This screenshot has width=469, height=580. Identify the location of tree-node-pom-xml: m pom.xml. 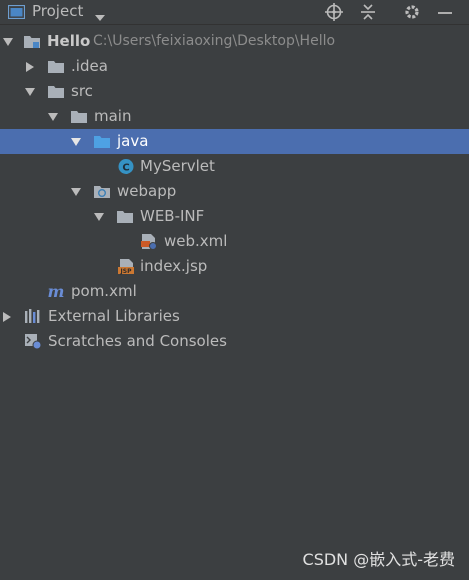
(234, 291).